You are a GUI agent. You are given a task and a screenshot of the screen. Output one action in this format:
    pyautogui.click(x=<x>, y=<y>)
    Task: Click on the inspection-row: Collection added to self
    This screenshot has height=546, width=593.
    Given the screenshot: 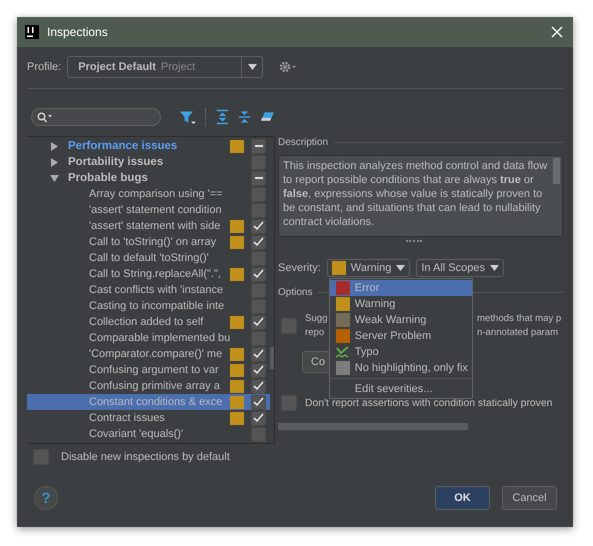 What is the action you would take?
    pyautogui.click(x=148, y=322)
    